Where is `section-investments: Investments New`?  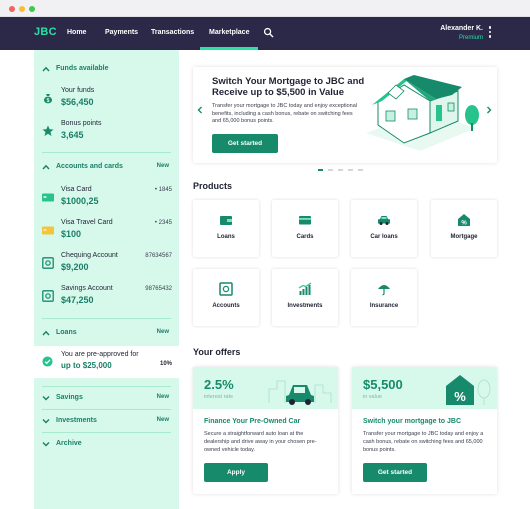 section-investments: Investments New is located at coordinates (106, 422).